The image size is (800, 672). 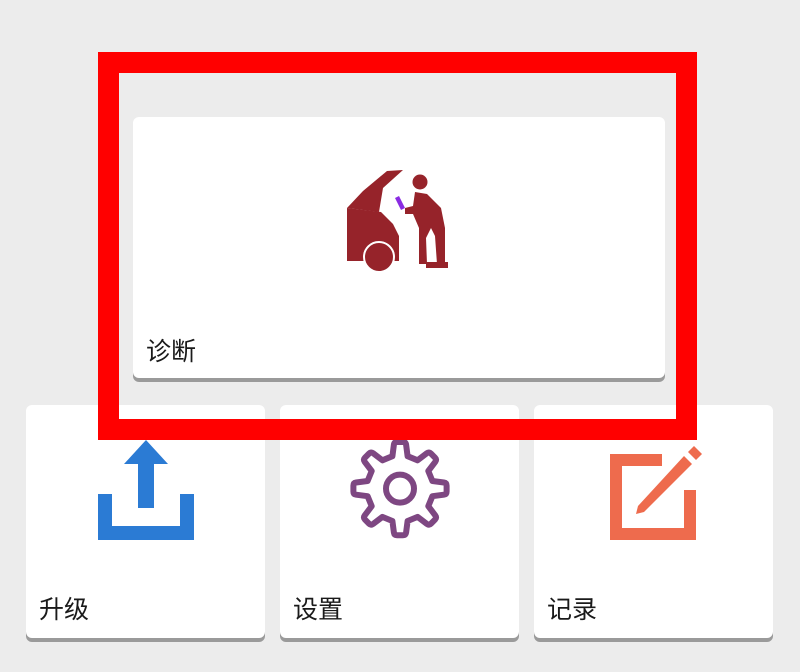 What do you see at coordinates (656, 493) in the screenshot?
I see `edit-record-icon` at bounding box center [656, 493].